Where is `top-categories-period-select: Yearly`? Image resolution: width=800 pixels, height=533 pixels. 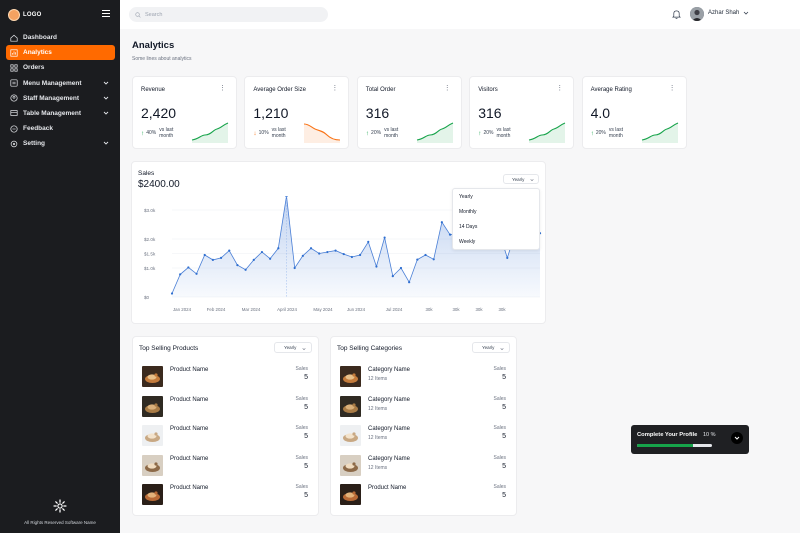 top-categories-period-select: Yearly is located at coordinates (491, 347).